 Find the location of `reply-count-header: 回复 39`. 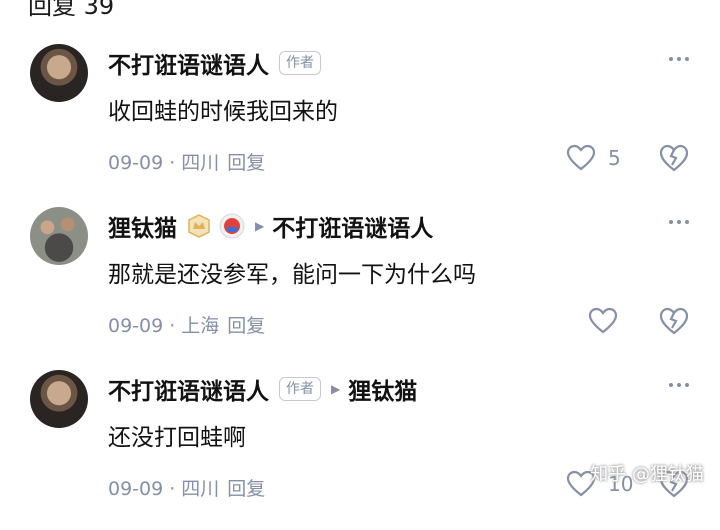

reply-count-header: 回复 39 is located at coordinates (71, 10).